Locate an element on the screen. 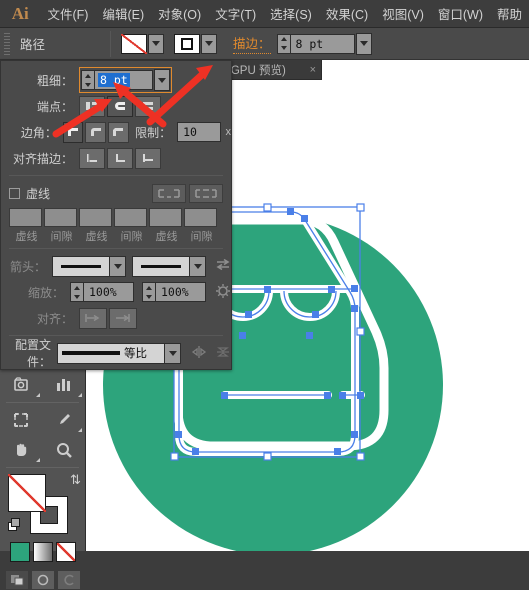  draw-mode-inside is located at coordinates (68, 580).